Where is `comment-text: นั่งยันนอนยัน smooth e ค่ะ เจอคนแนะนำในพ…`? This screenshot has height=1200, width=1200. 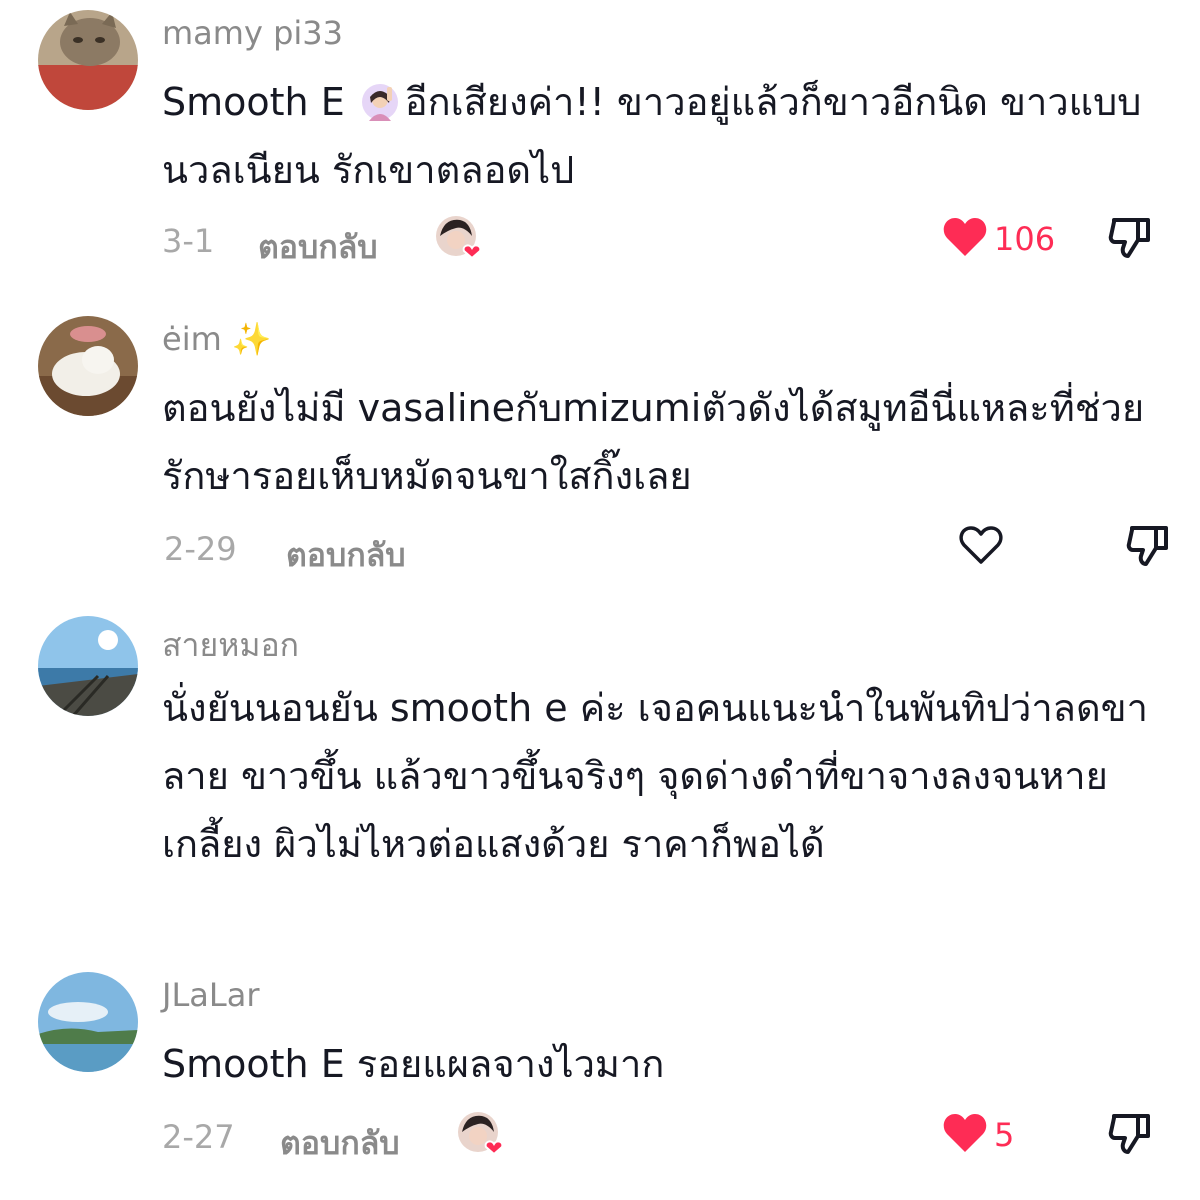 comment-text: นั่งยันนอนยัน smooth e ค่ะ เจอคนแนะนำในพ… is located at coordinates (655, 776).